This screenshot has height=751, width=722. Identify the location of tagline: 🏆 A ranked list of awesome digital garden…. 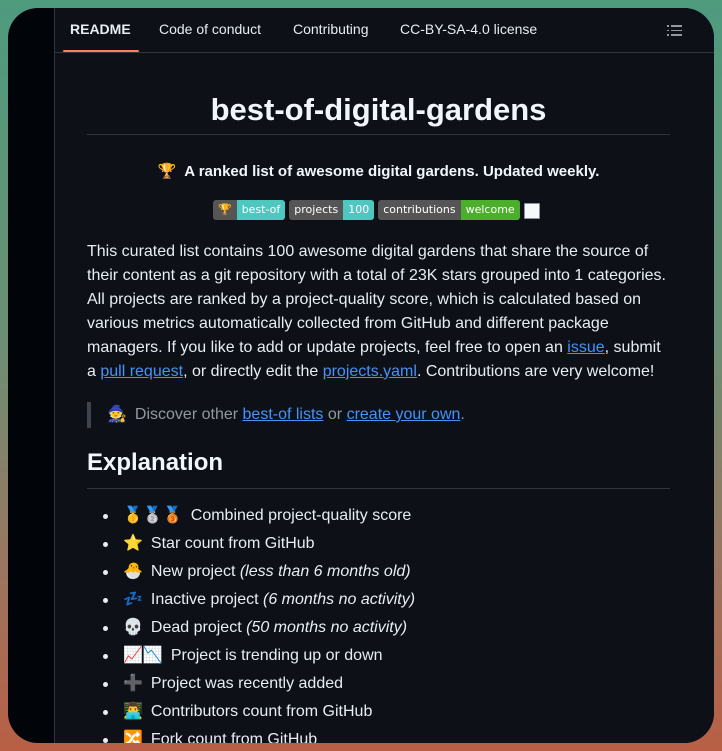
(378, 171).